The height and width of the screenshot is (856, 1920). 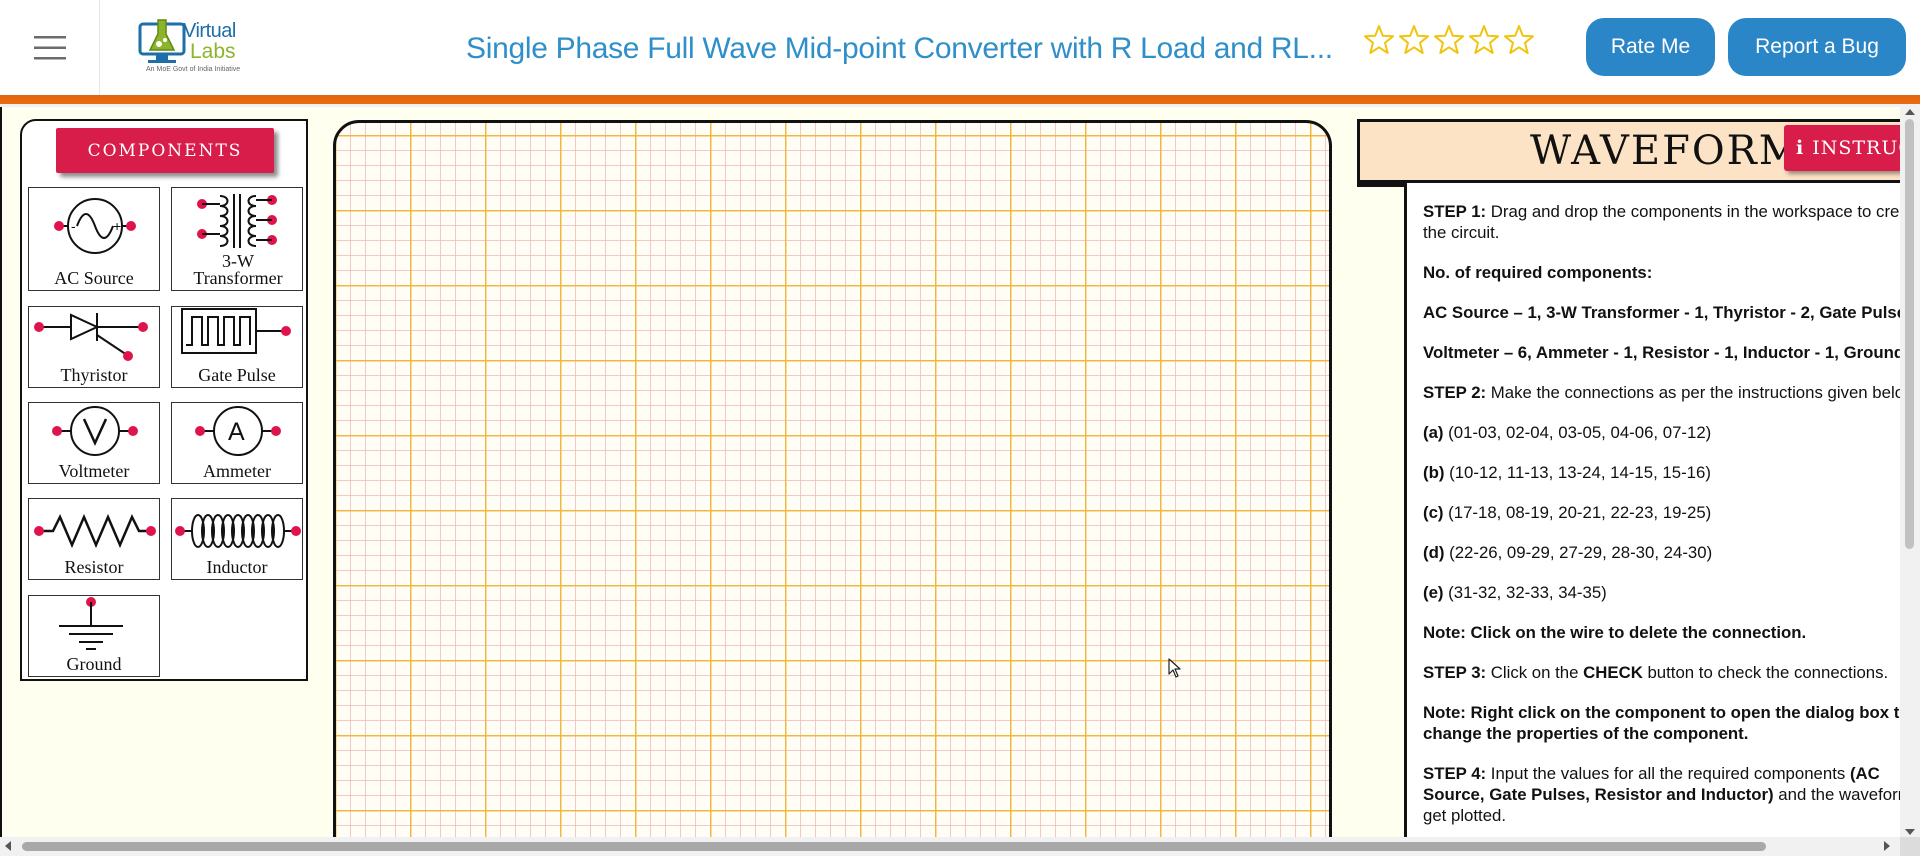 I want to click on scrollbar-corner, so click(x=1910, y=846).